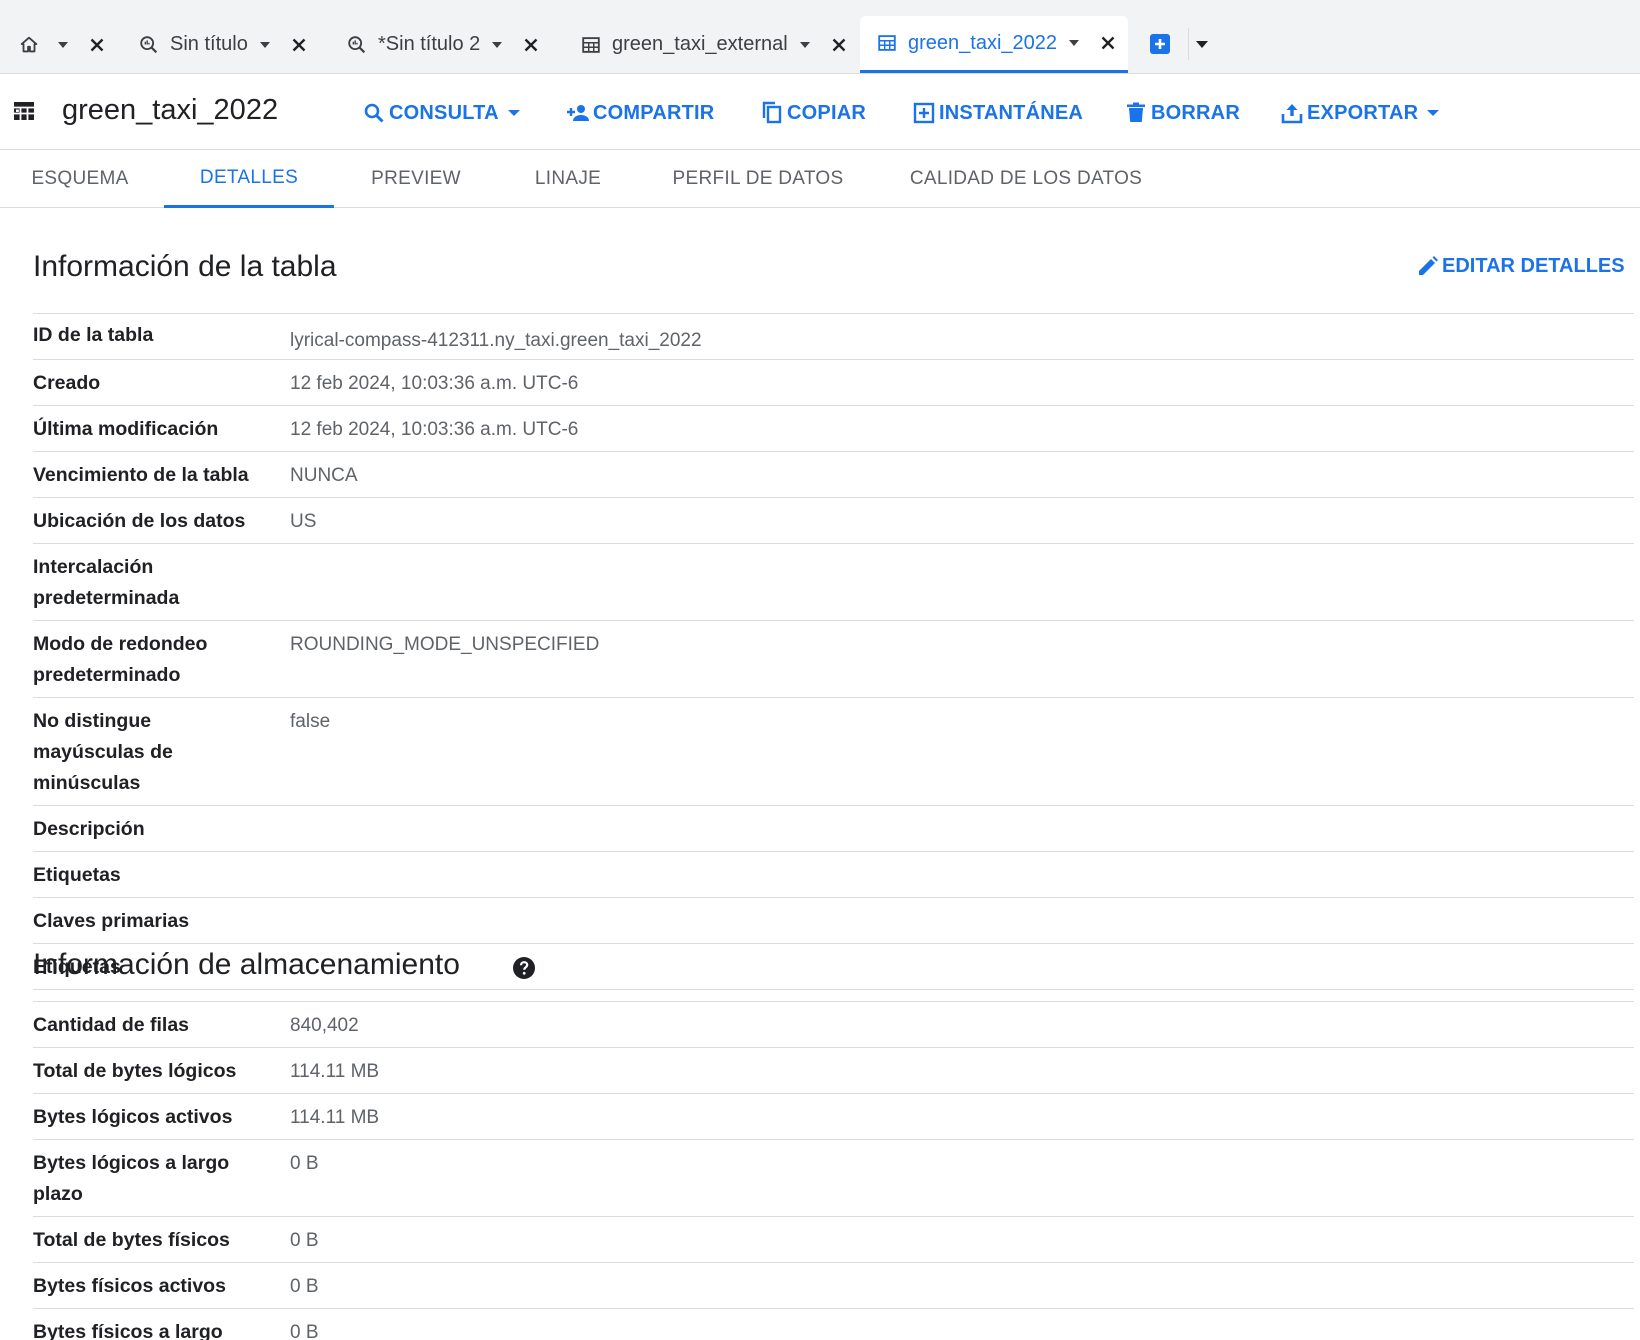 The image size is (1640, 1340). Describe the element at coordinates (416, 179) in the screenshot. I see `tab-preview: PREVIEW` at that location.